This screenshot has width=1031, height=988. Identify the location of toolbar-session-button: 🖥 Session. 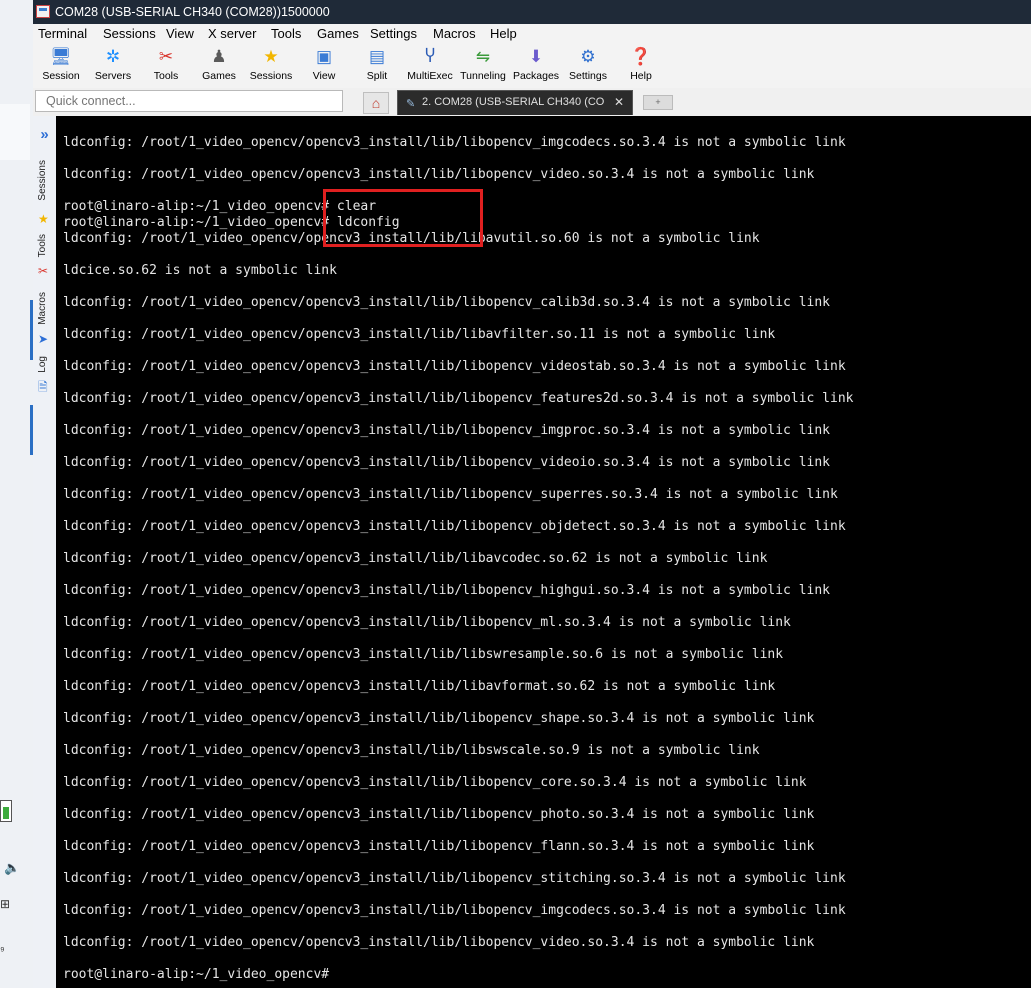
(61, 64).